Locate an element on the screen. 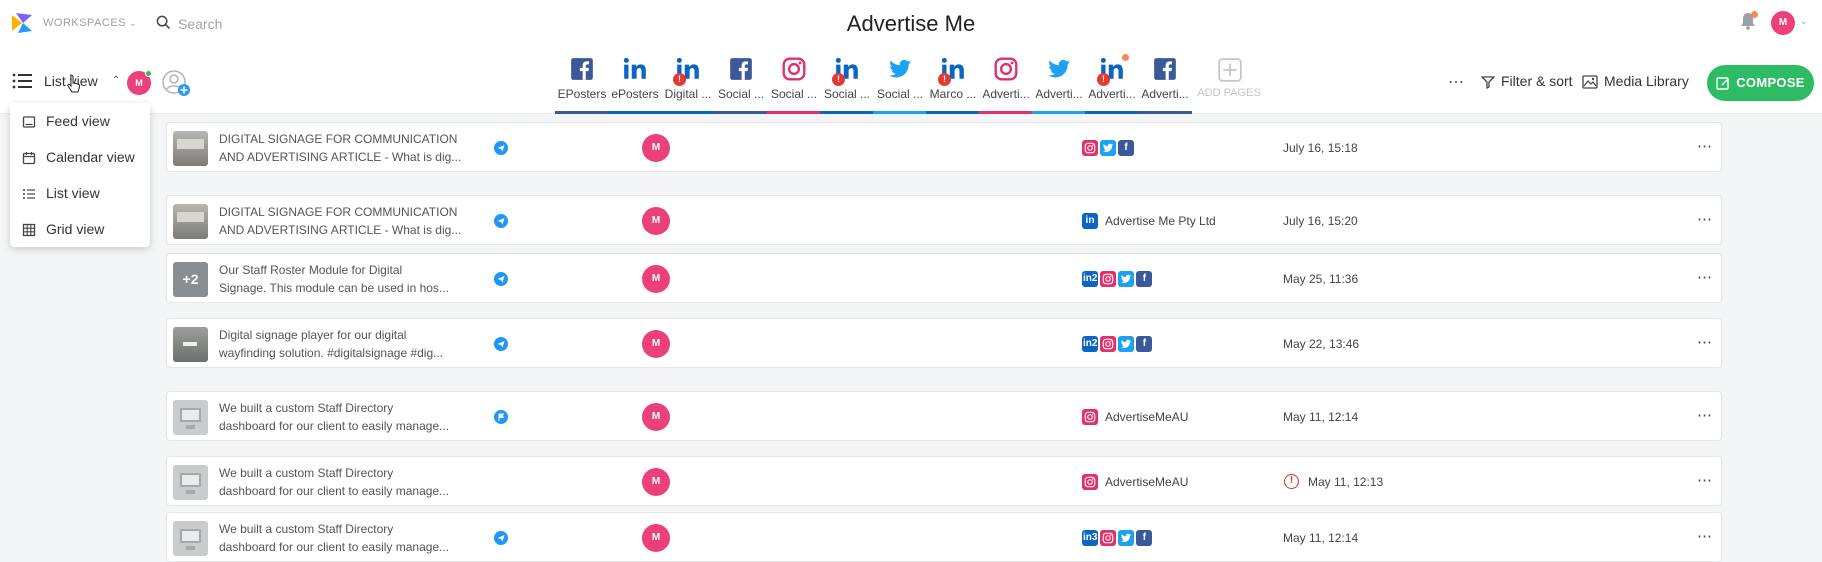 The image size is (1822, 562). account-name: AdvertiseMeAU is located at coordinates (1147, 482).